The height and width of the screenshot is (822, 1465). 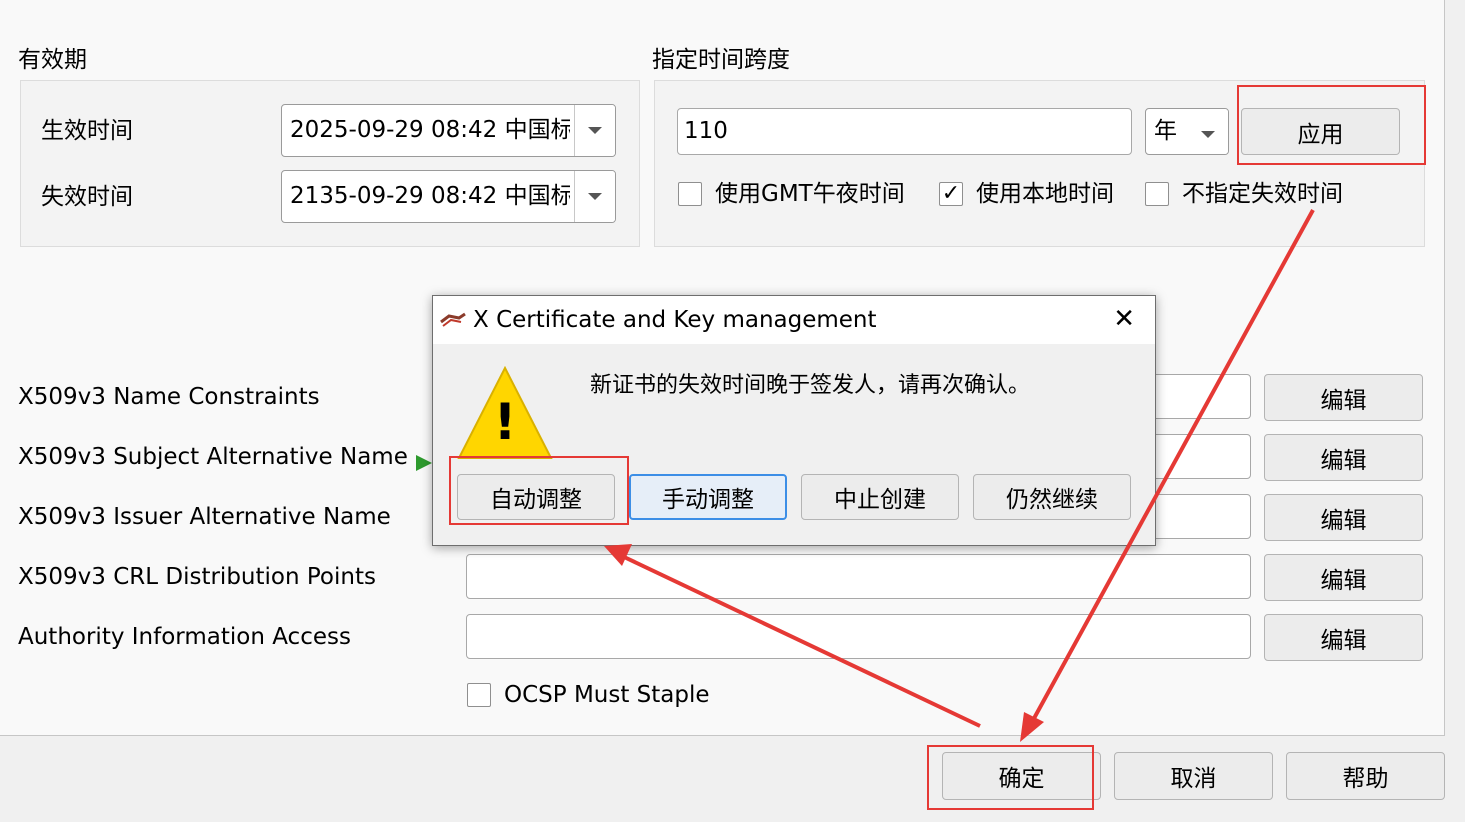 I want to click on timespan-unit-combo: 年, so click(x=1187, y=131).